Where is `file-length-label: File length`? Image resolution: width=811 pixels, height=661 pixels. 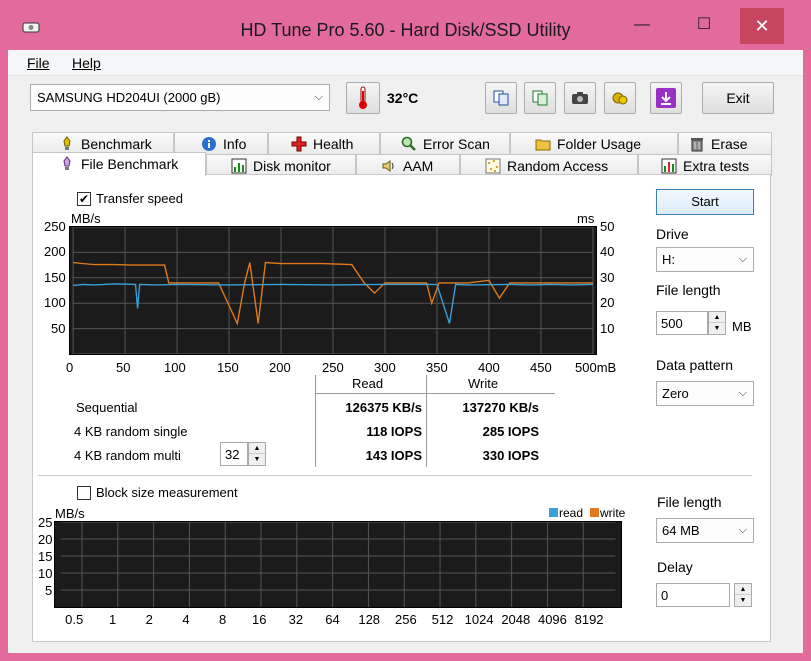
file-length-label: File length is located at coordinates (688, 290).